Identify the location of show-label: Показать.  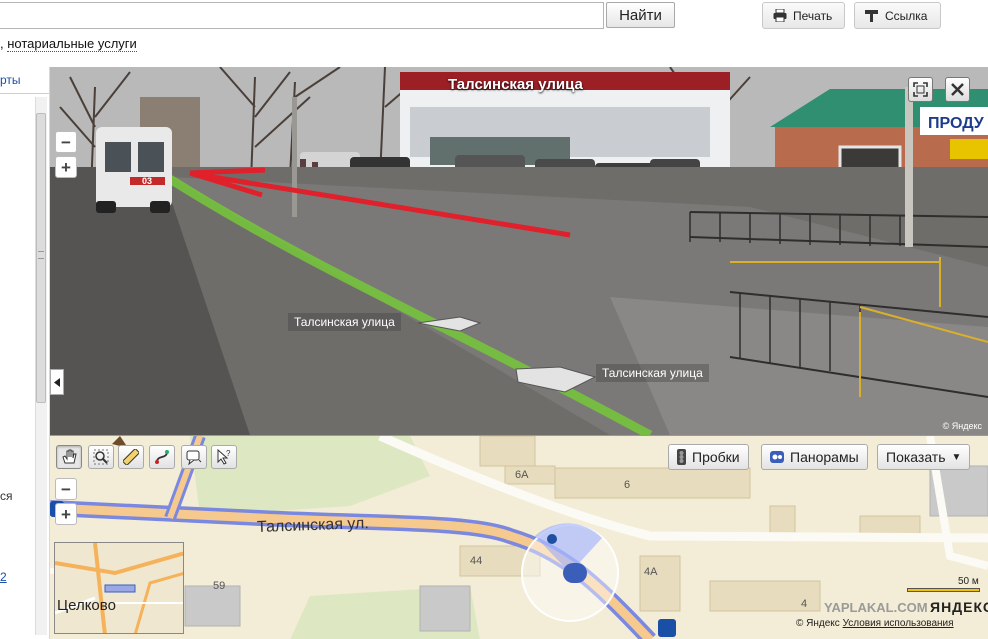
(916, 457).